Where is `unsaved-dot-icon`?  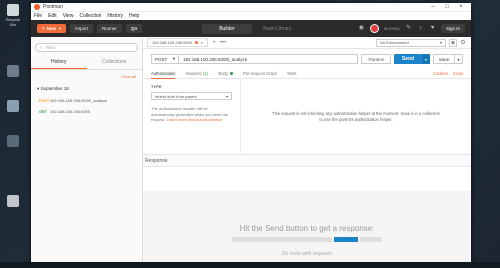
unsaved-dot-icon is located at coordinates (197, 42).